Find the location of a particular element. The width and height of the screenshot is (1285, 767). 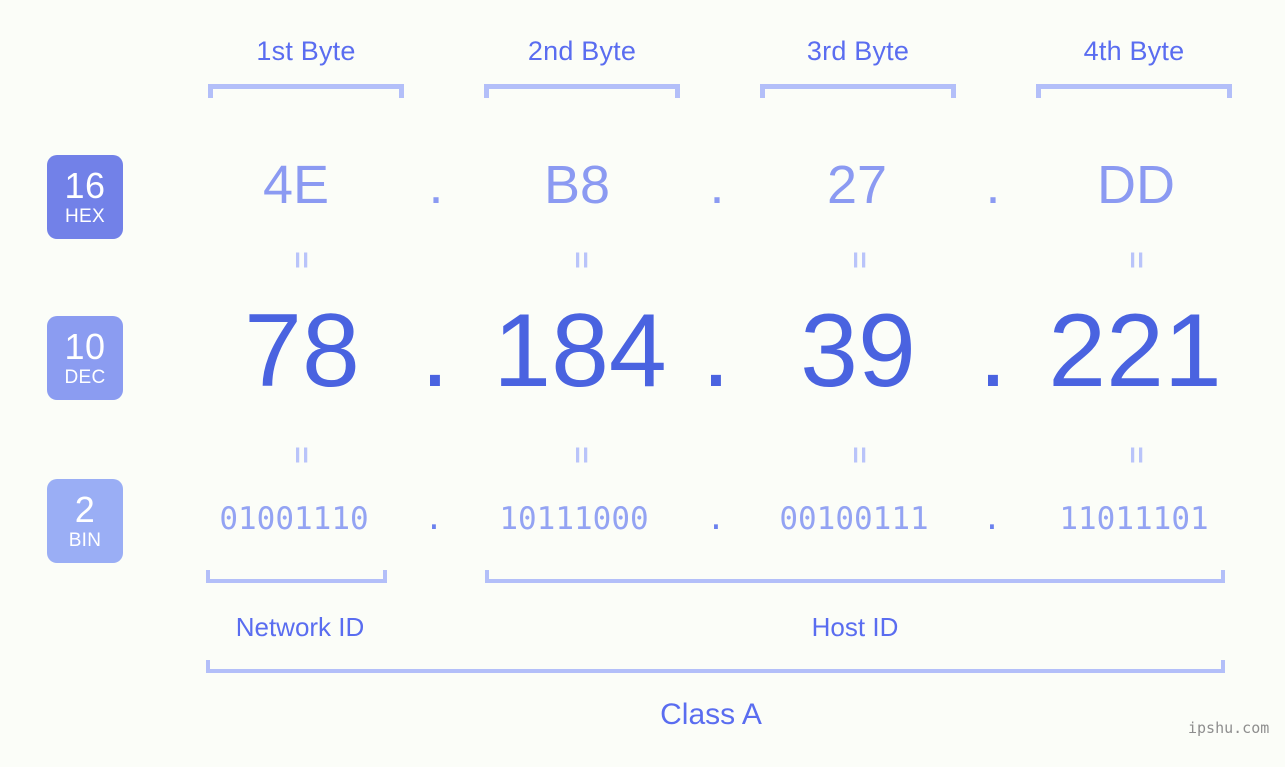

dec-octet-4: 221 is located at coordinates (1135, 351).